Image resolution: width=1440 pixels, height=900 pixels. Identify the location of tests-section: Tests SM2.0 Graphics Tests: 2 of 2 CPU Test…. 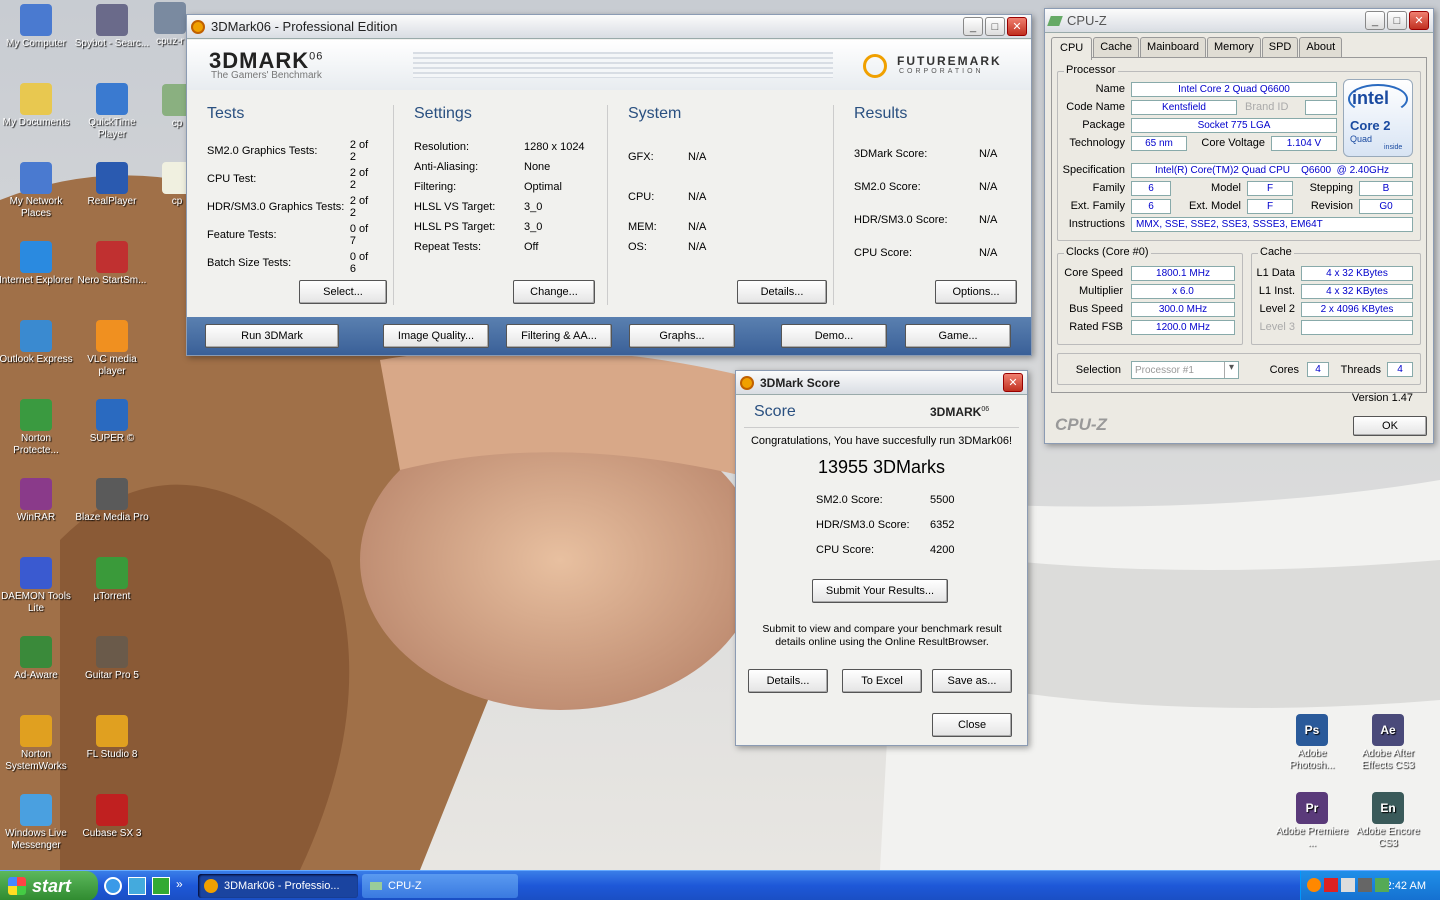
(292, 205).